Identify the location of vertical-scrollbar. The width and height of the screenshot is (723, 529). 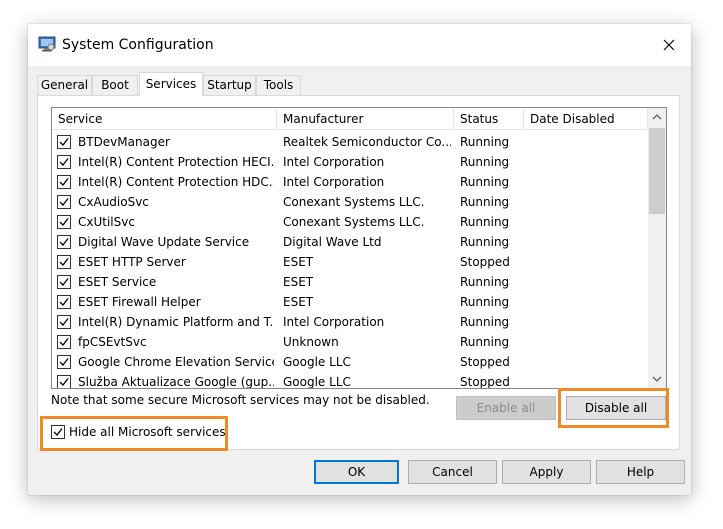
(657, 248).